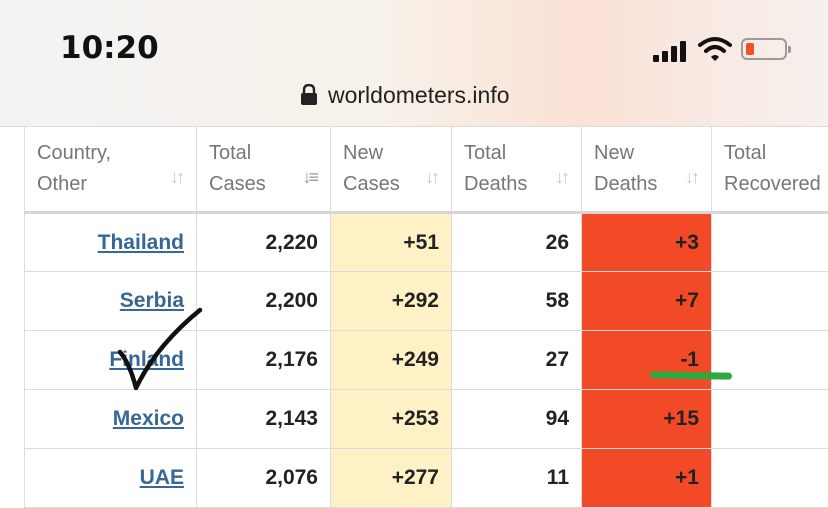 Image resolution: width=828 pixels, height=508 pixels. Describe the element at coordinates (111, 419) in the screenshot. I see `country-cell: Mexico` at that location.